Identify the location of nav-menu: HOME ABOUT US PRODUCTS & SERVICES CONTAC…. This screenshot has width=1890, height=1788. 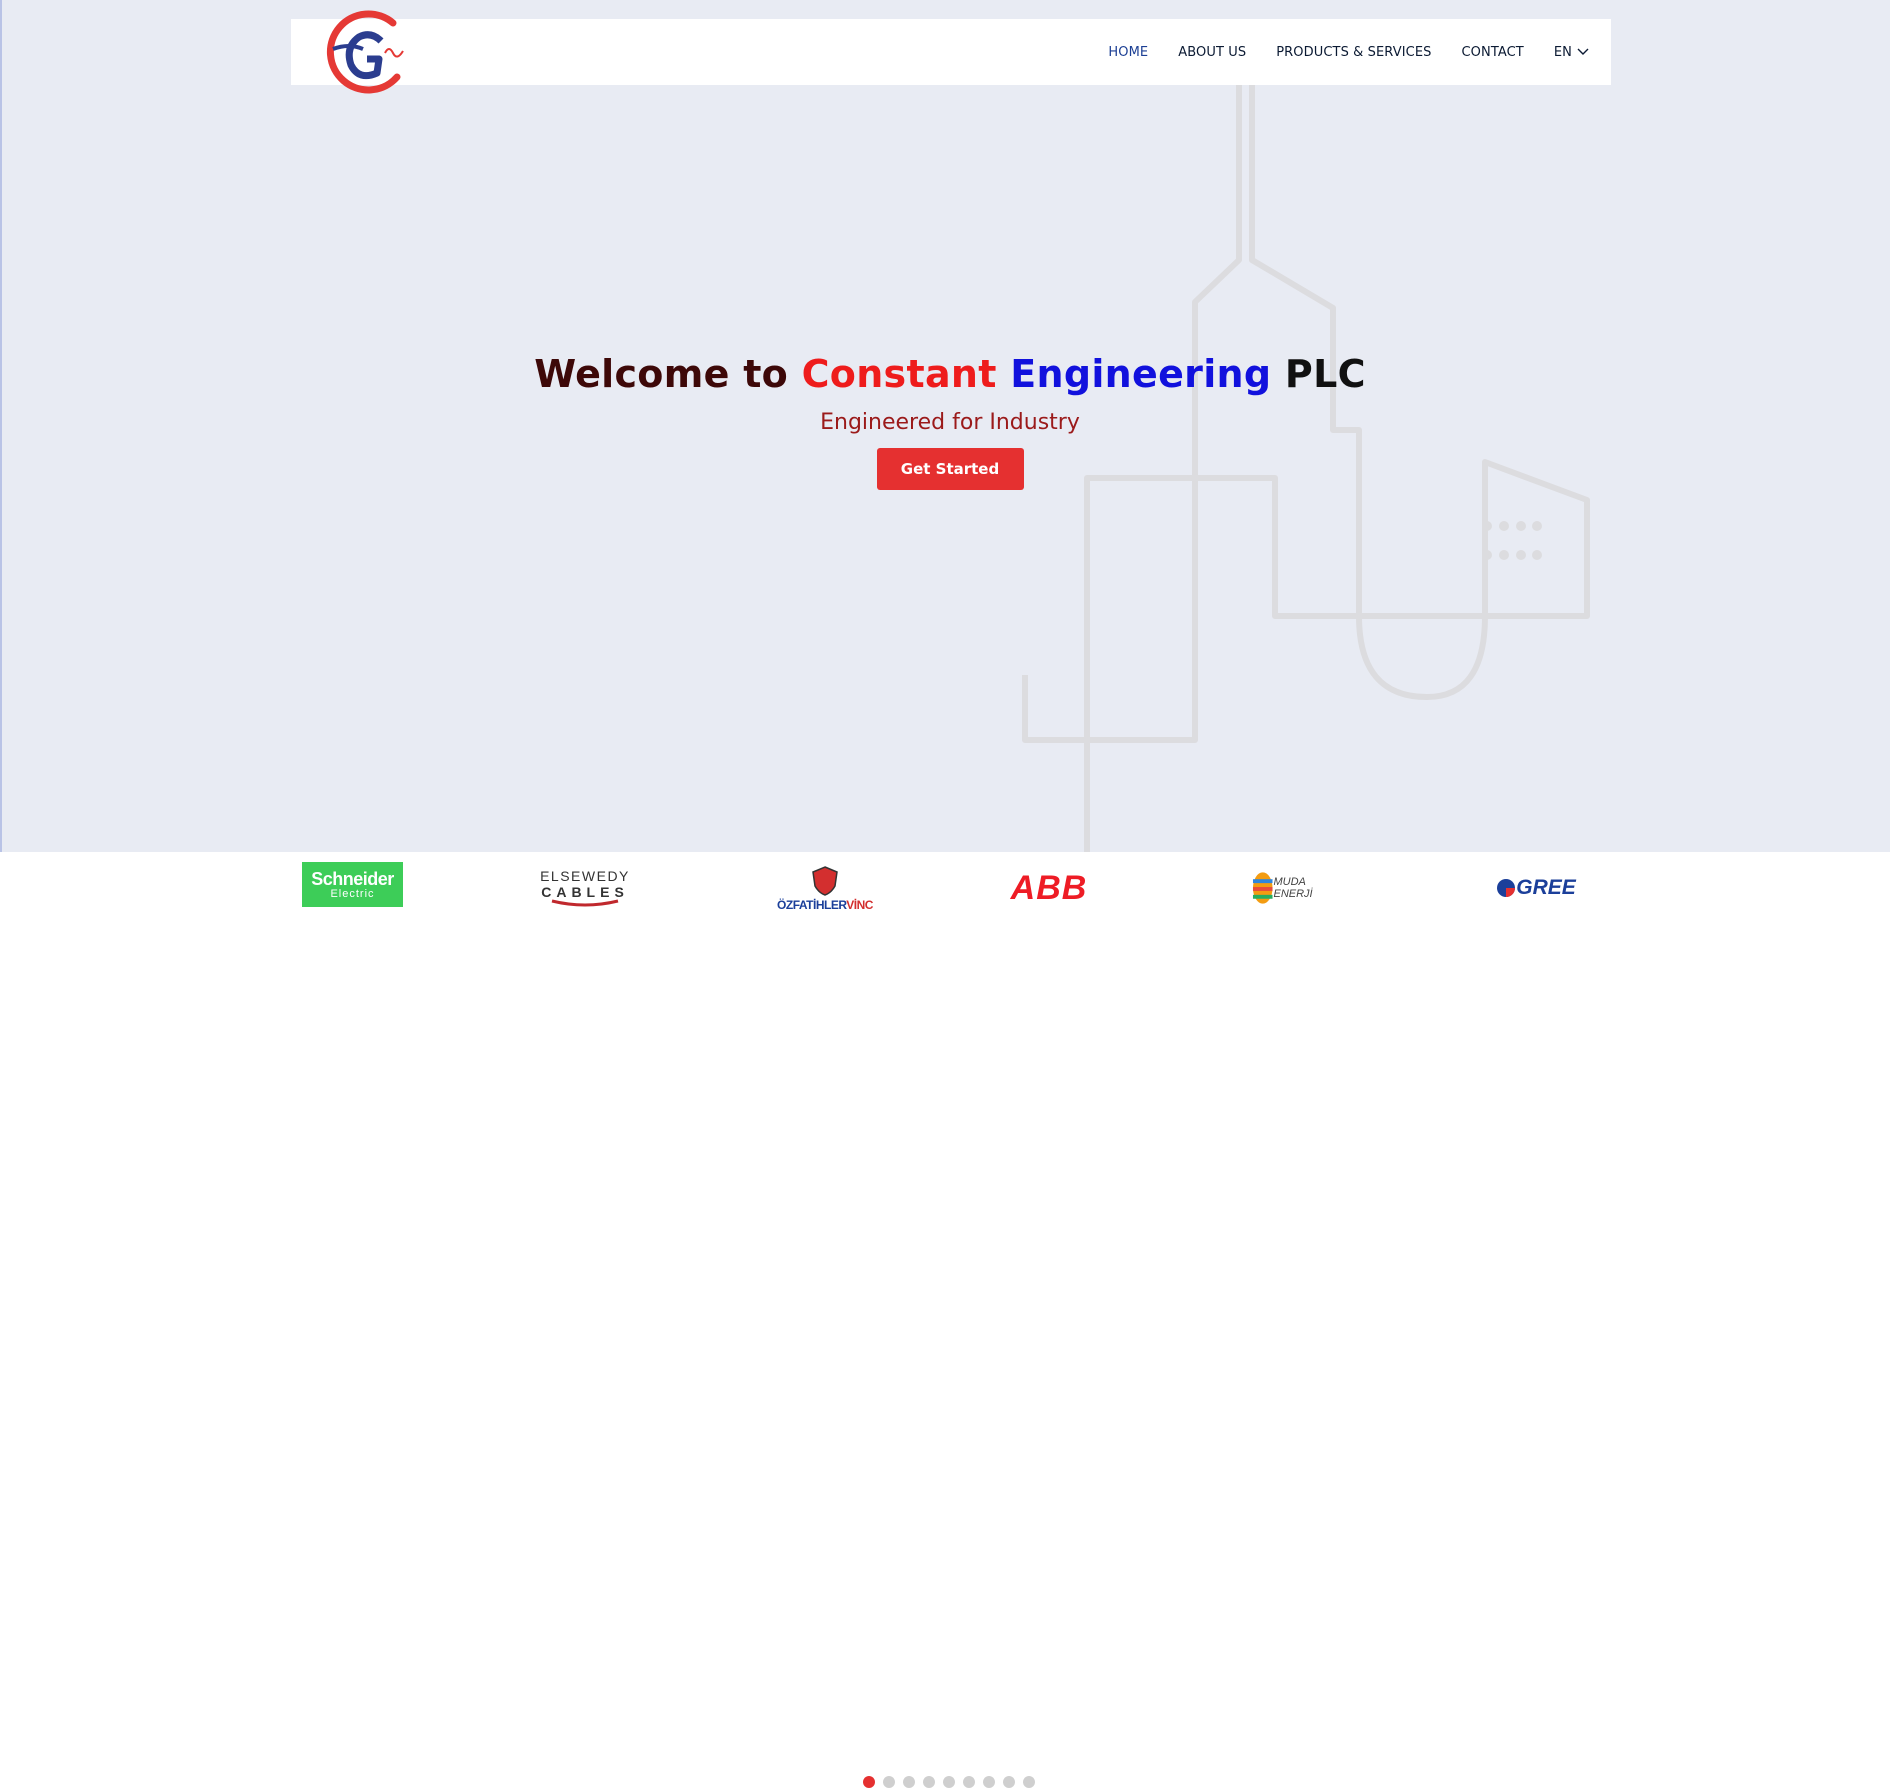
(1359, 52).